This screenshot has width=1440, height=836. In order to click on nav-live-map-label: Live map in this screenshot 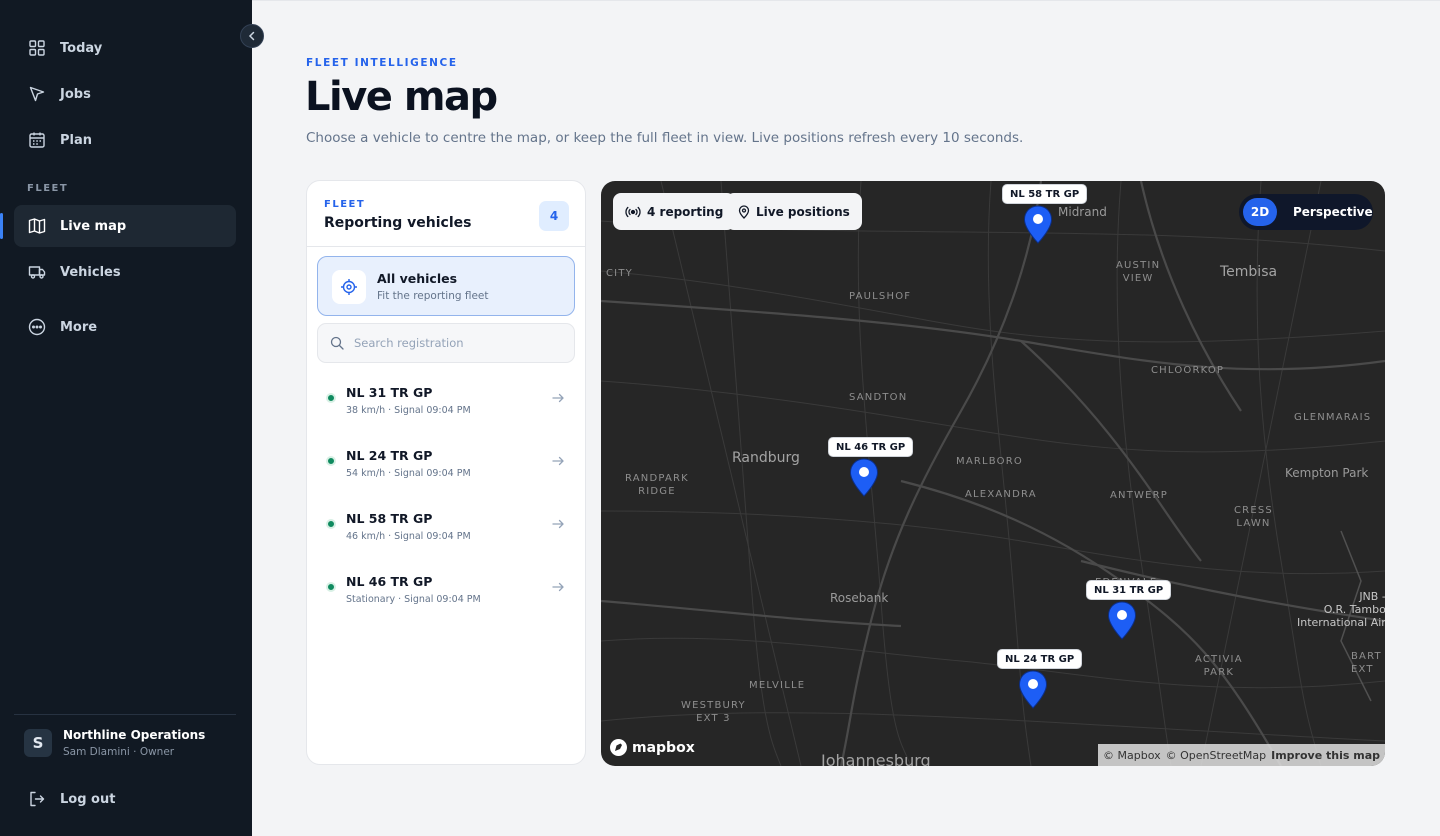, I will do `click(93, 226)`.